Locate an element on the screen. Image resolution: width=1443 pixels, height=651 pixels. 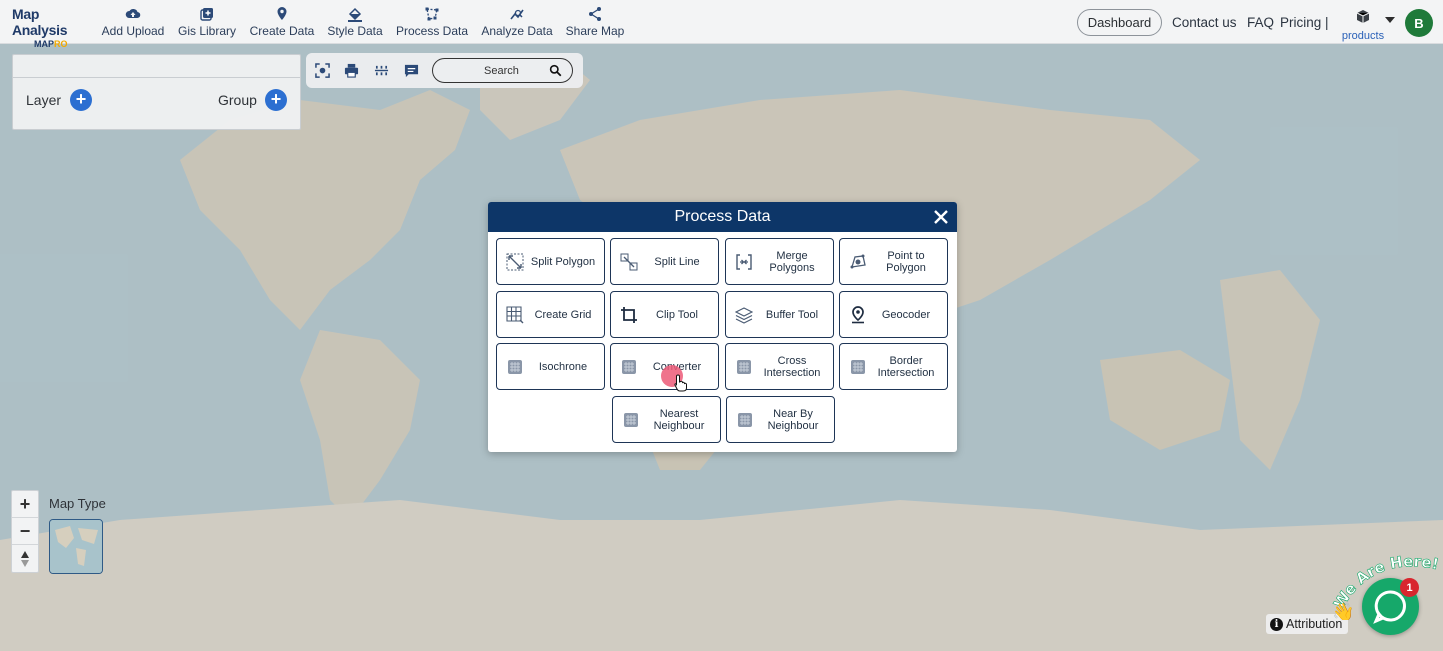
process-data-label: Process Data is located at coordinates (432, 31).